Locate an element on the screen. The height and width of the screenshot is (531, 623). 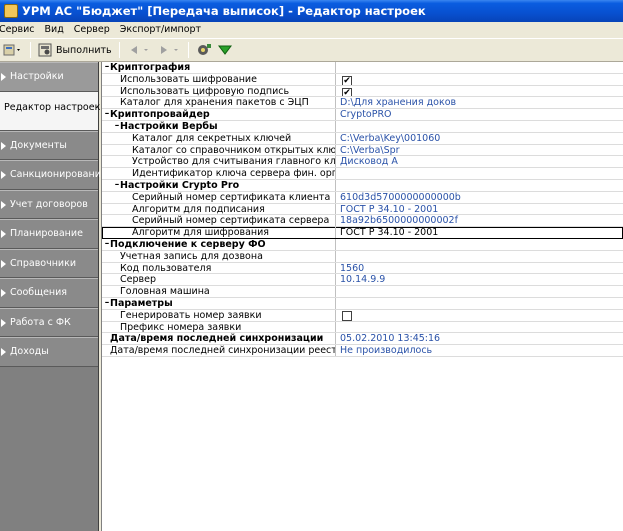
forward-arrow-icon is located at coordinates (169, 50).